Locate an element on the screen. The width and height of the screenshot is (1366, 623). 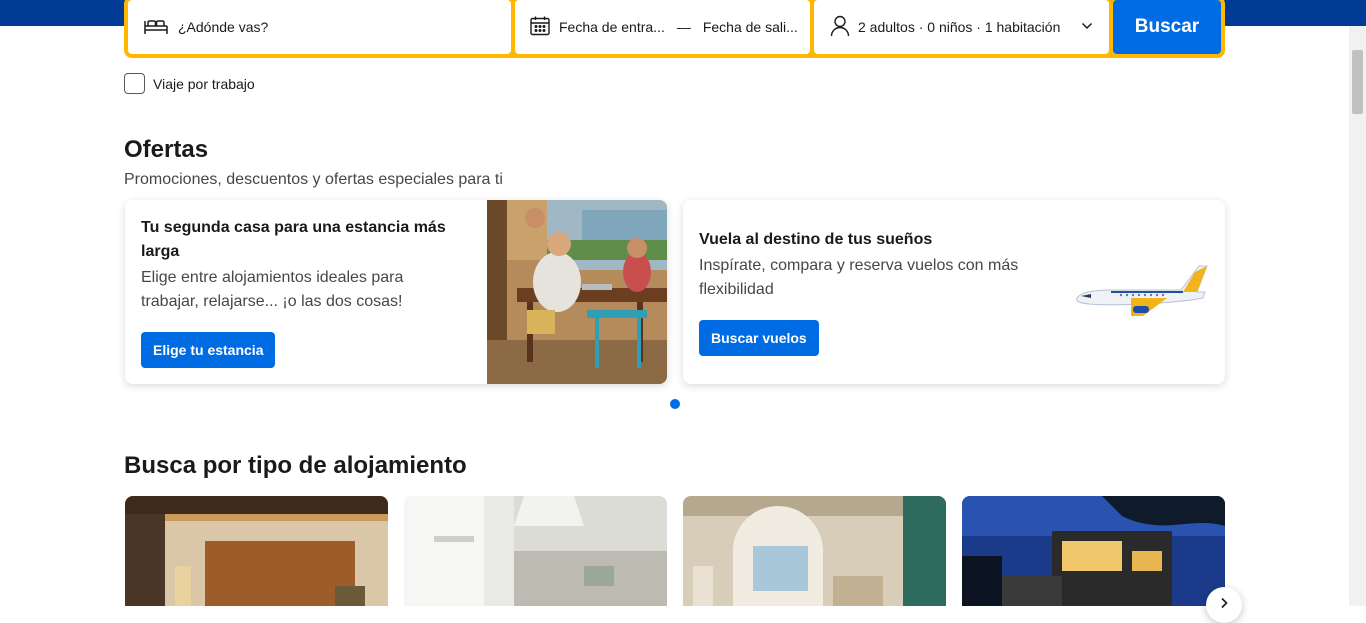
resort-room-photo is located at coordinates (814, 551).